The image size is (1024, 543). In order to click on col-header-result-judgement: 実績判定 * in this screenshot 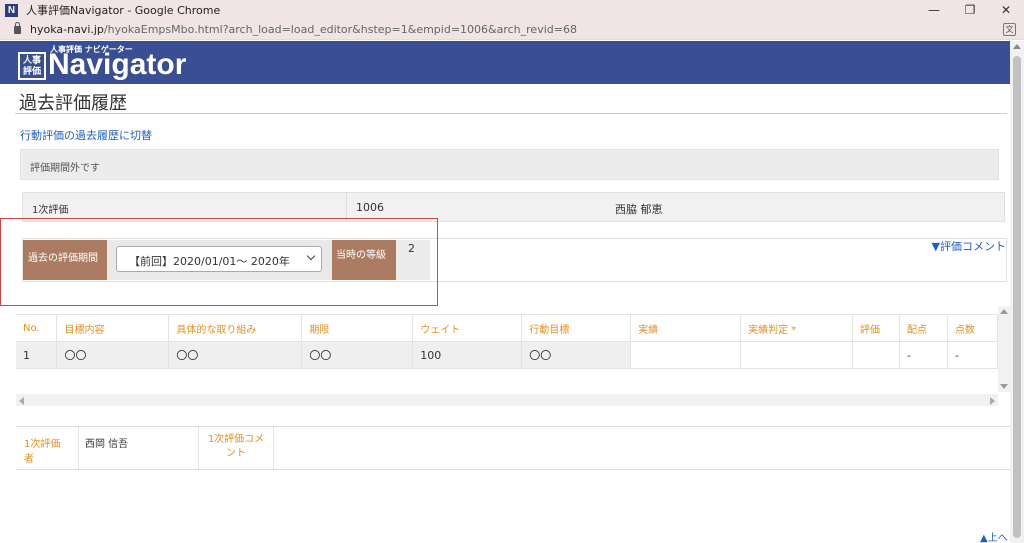, I will do `click(796, 328)`.